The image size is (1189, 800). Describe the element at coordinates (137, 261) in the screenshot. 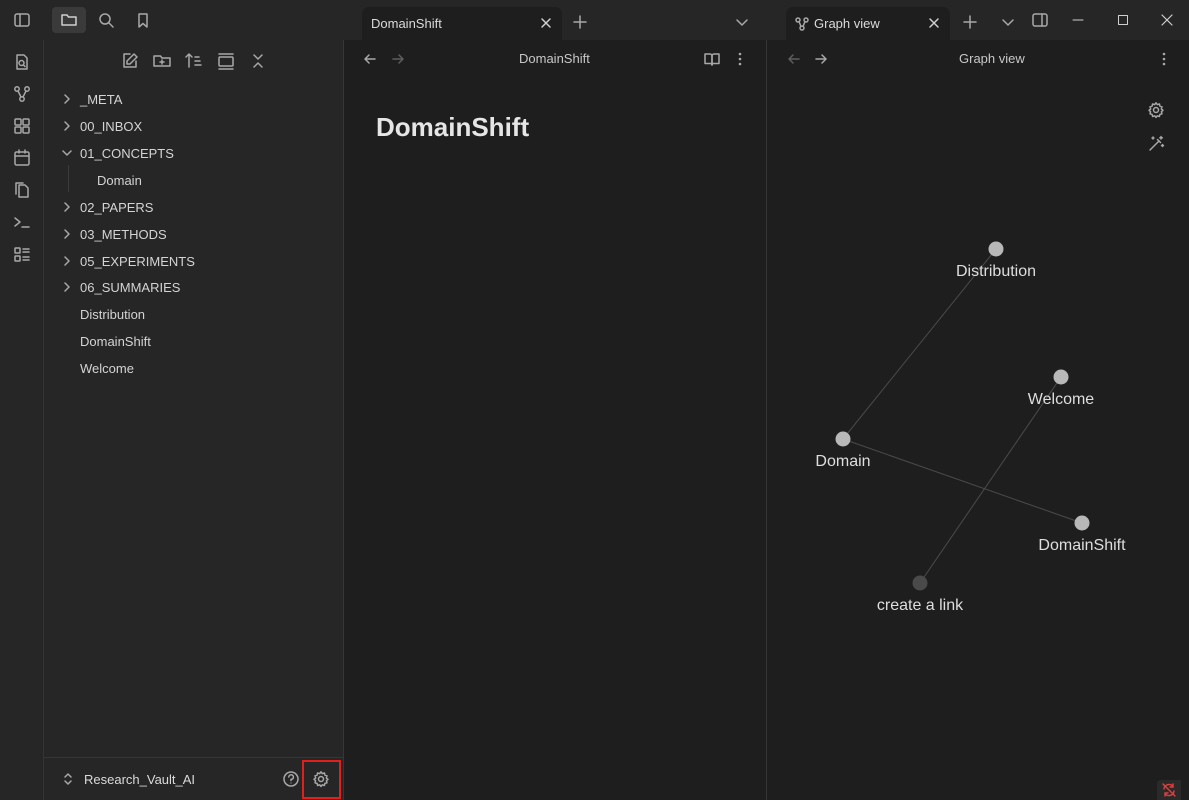

I see `tree-item-label: 05_EXPERIMENTS` at that location.